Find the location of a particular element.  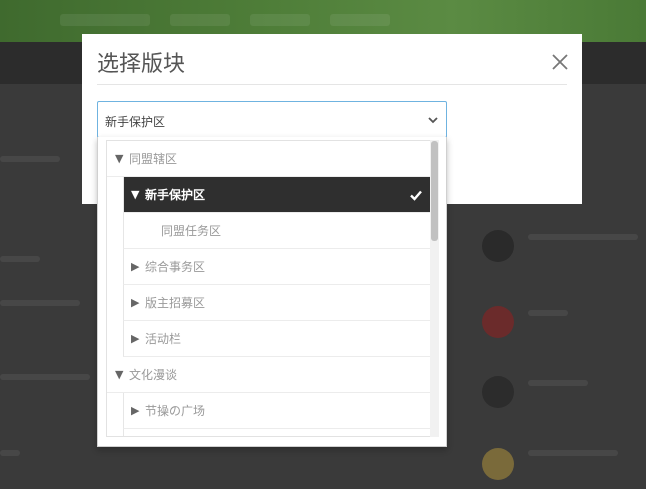

check-icon is located at coordinates (416, 195).